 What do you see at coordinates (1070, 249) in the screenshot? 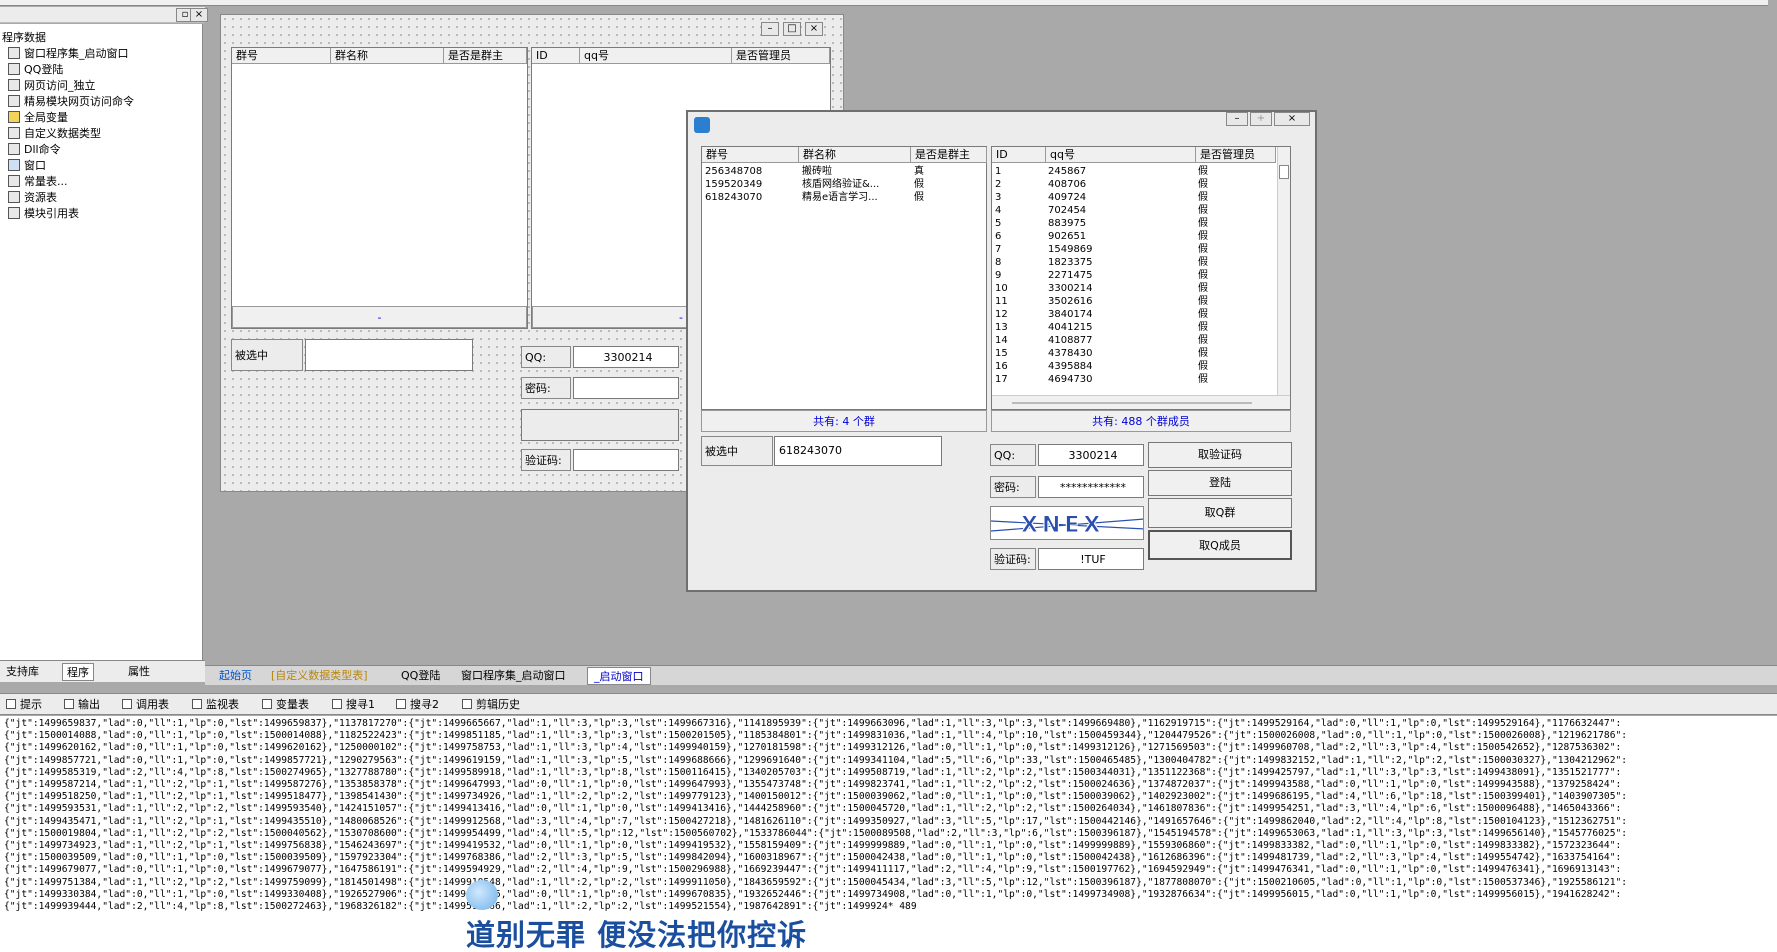
I see `member-cell: 1549869` at bounding box center [1070, 249].